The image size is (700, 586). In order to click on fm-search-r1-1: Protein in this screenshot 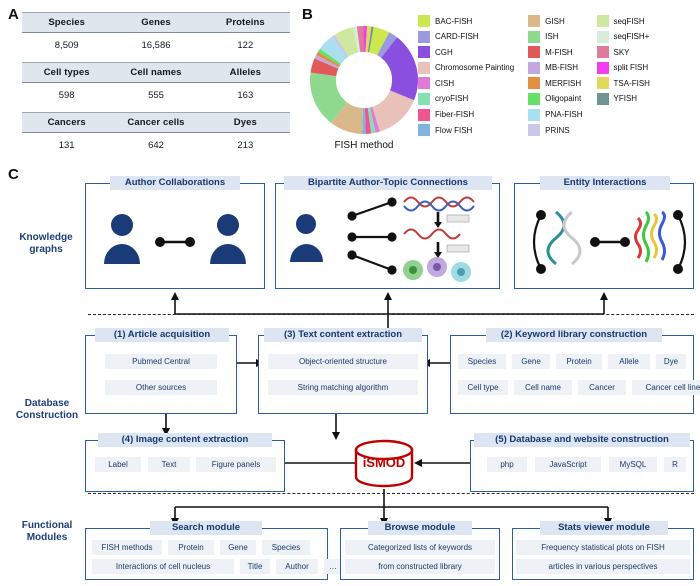, I will do `click(191, 547)`.